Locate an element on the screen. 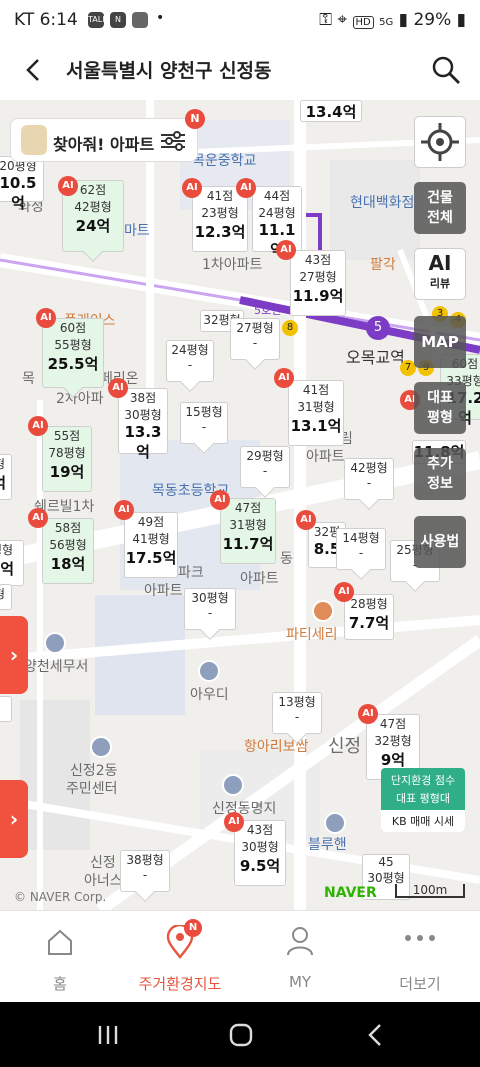 Image resolution: width=480 pixels, height=1067 pixels. poi-tax-office: 양천세무서 is located at coordinates (56, 667).